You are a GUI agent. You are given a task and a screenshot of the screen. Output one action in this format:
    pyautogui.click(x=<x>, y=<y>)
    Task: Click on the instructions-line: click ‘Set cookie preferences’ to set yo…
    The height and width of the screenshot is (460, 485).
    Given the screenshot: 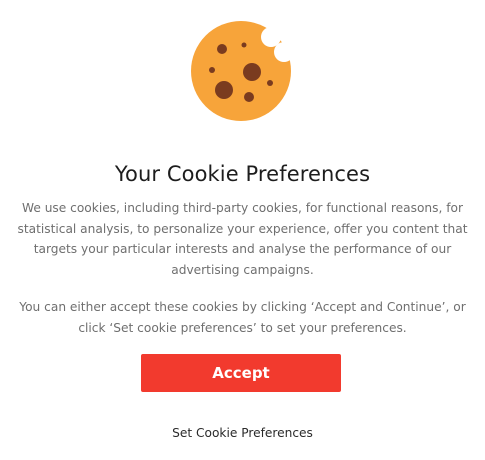 What is the action you would take?
    pyautogui.click(x=242, y=327)
    